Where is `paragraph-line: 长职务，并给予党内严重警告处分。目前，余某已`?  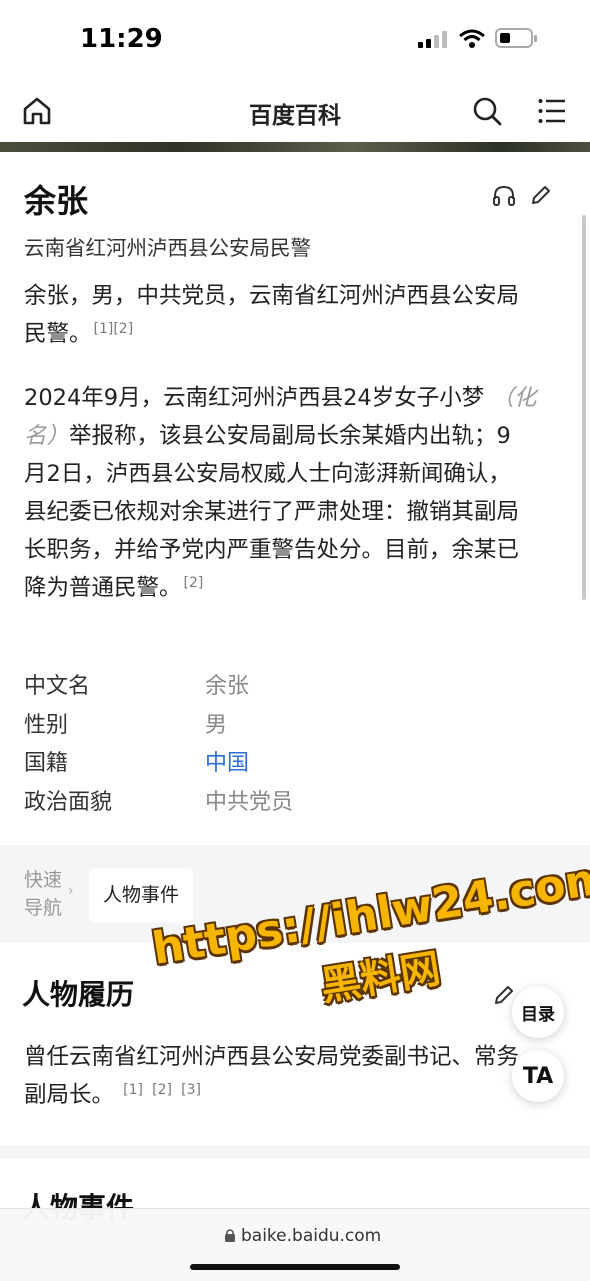 paragraph-line: 长职务，并给予党内严重警告处分。目前，余某已 is located at coordinates (272, 550).